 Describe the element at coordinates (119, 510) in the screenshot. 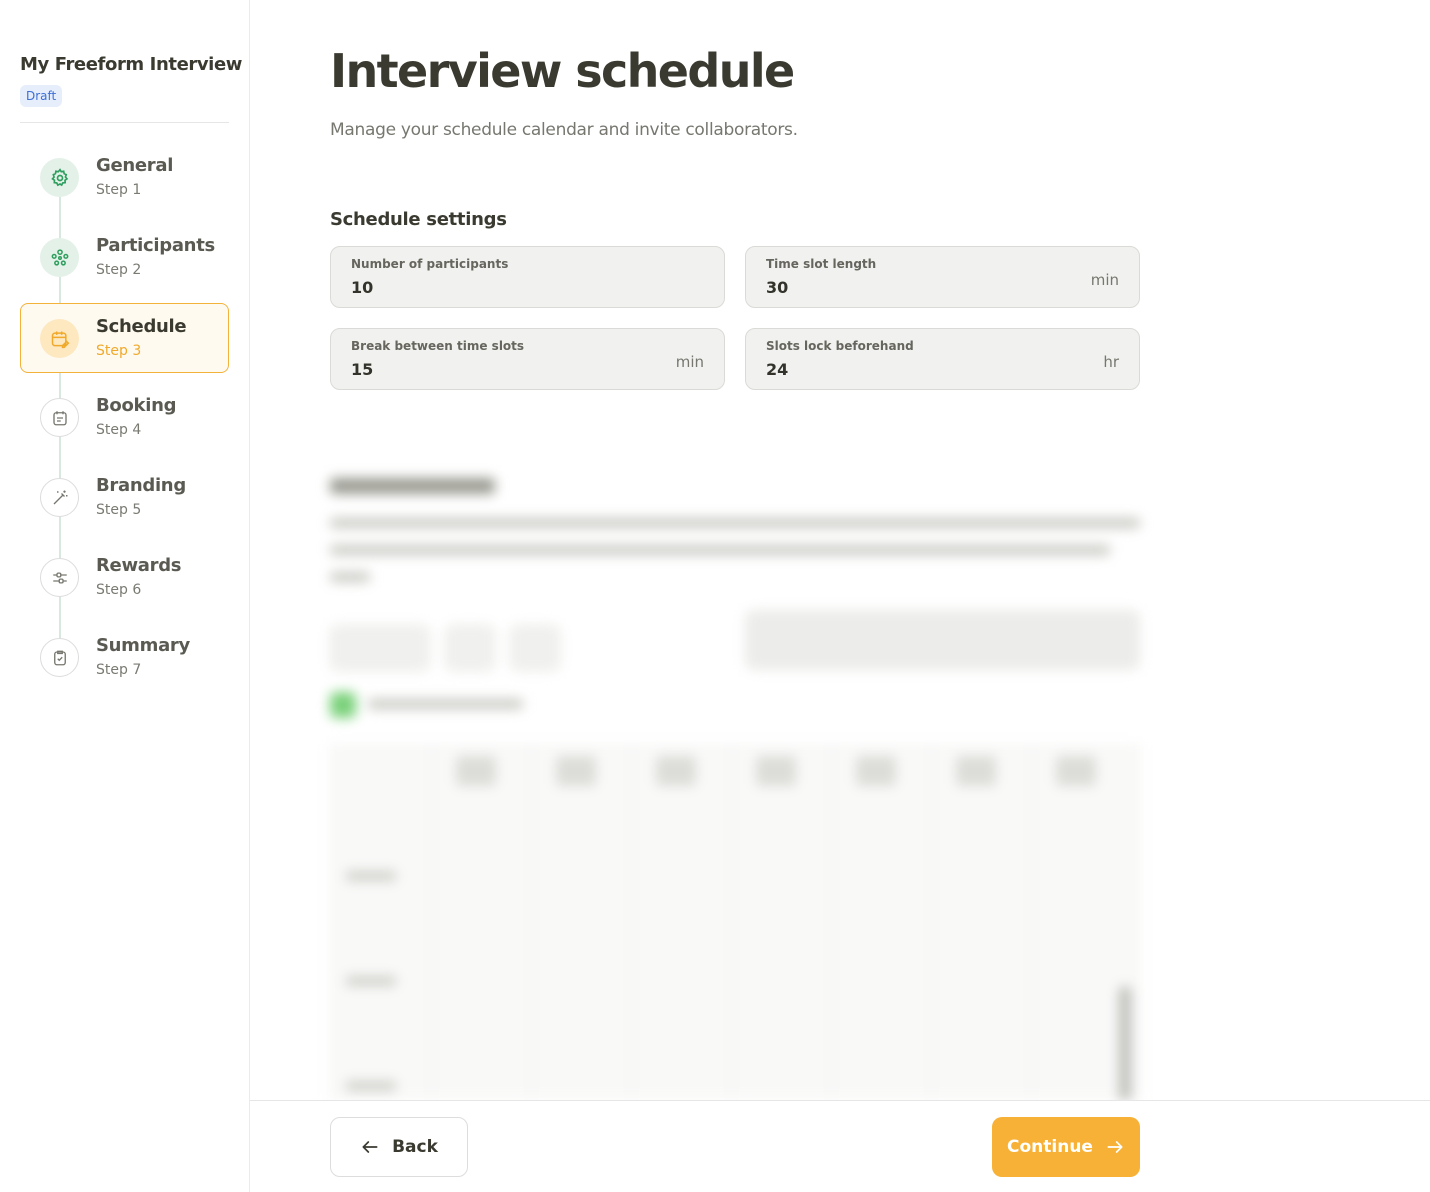

I see `step-number: Step 5` at that location.